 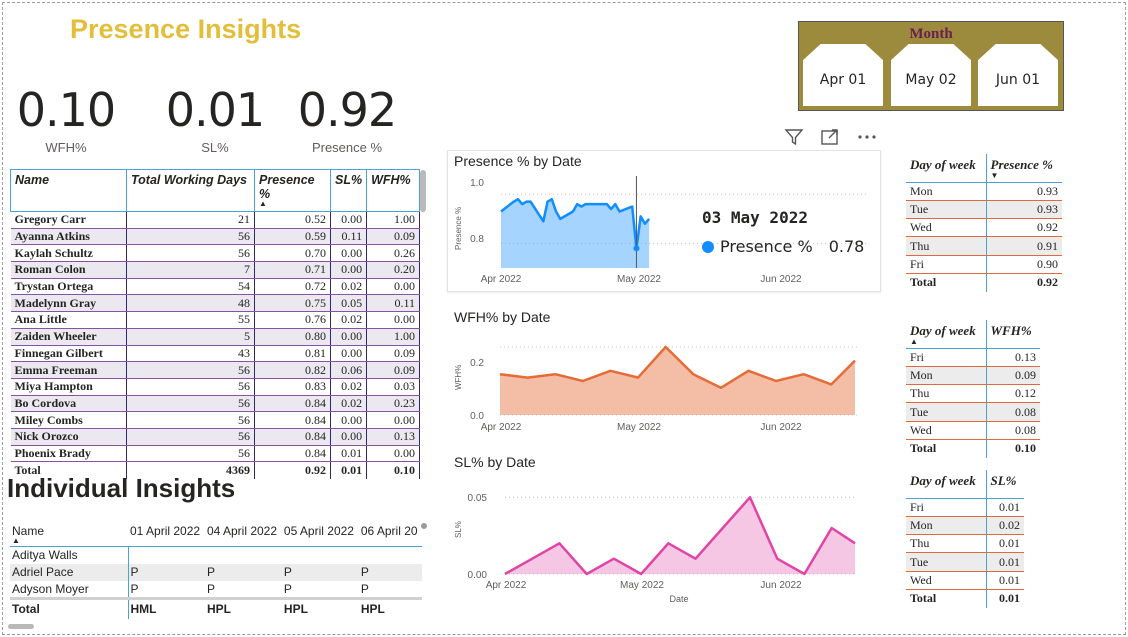 I want to click on table-row: Mon 0.09, so click(x=973, y=376).